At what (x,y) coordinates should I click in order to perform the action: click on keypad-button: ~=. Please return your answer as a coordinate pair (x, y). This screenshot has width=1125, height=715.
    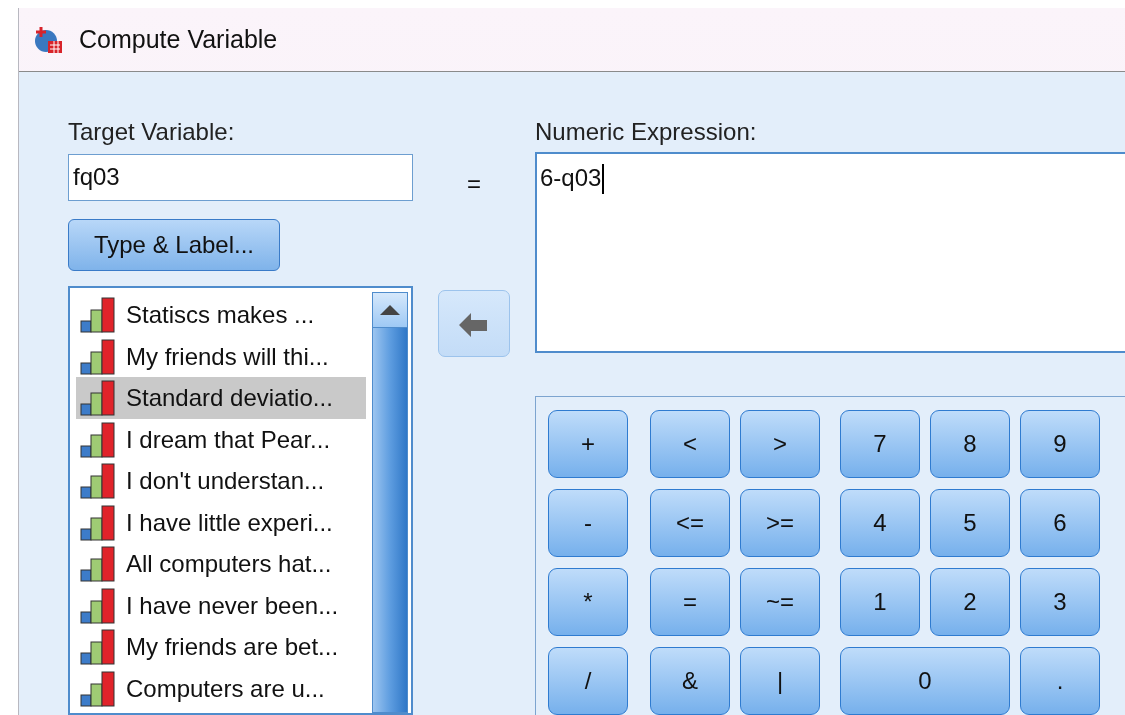
    Looking at the image, I should click on (780, 602).